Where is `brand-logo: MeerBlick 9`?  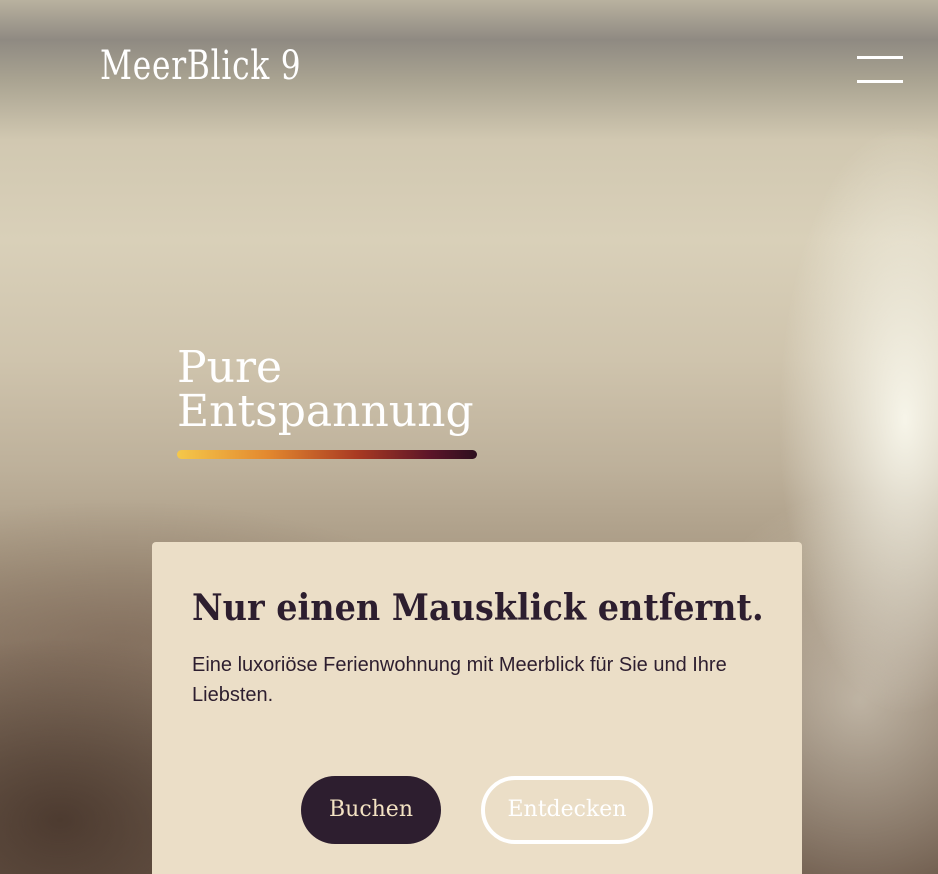
brand-logo: MeerBlick 9 is located at coordinates (200, 66).